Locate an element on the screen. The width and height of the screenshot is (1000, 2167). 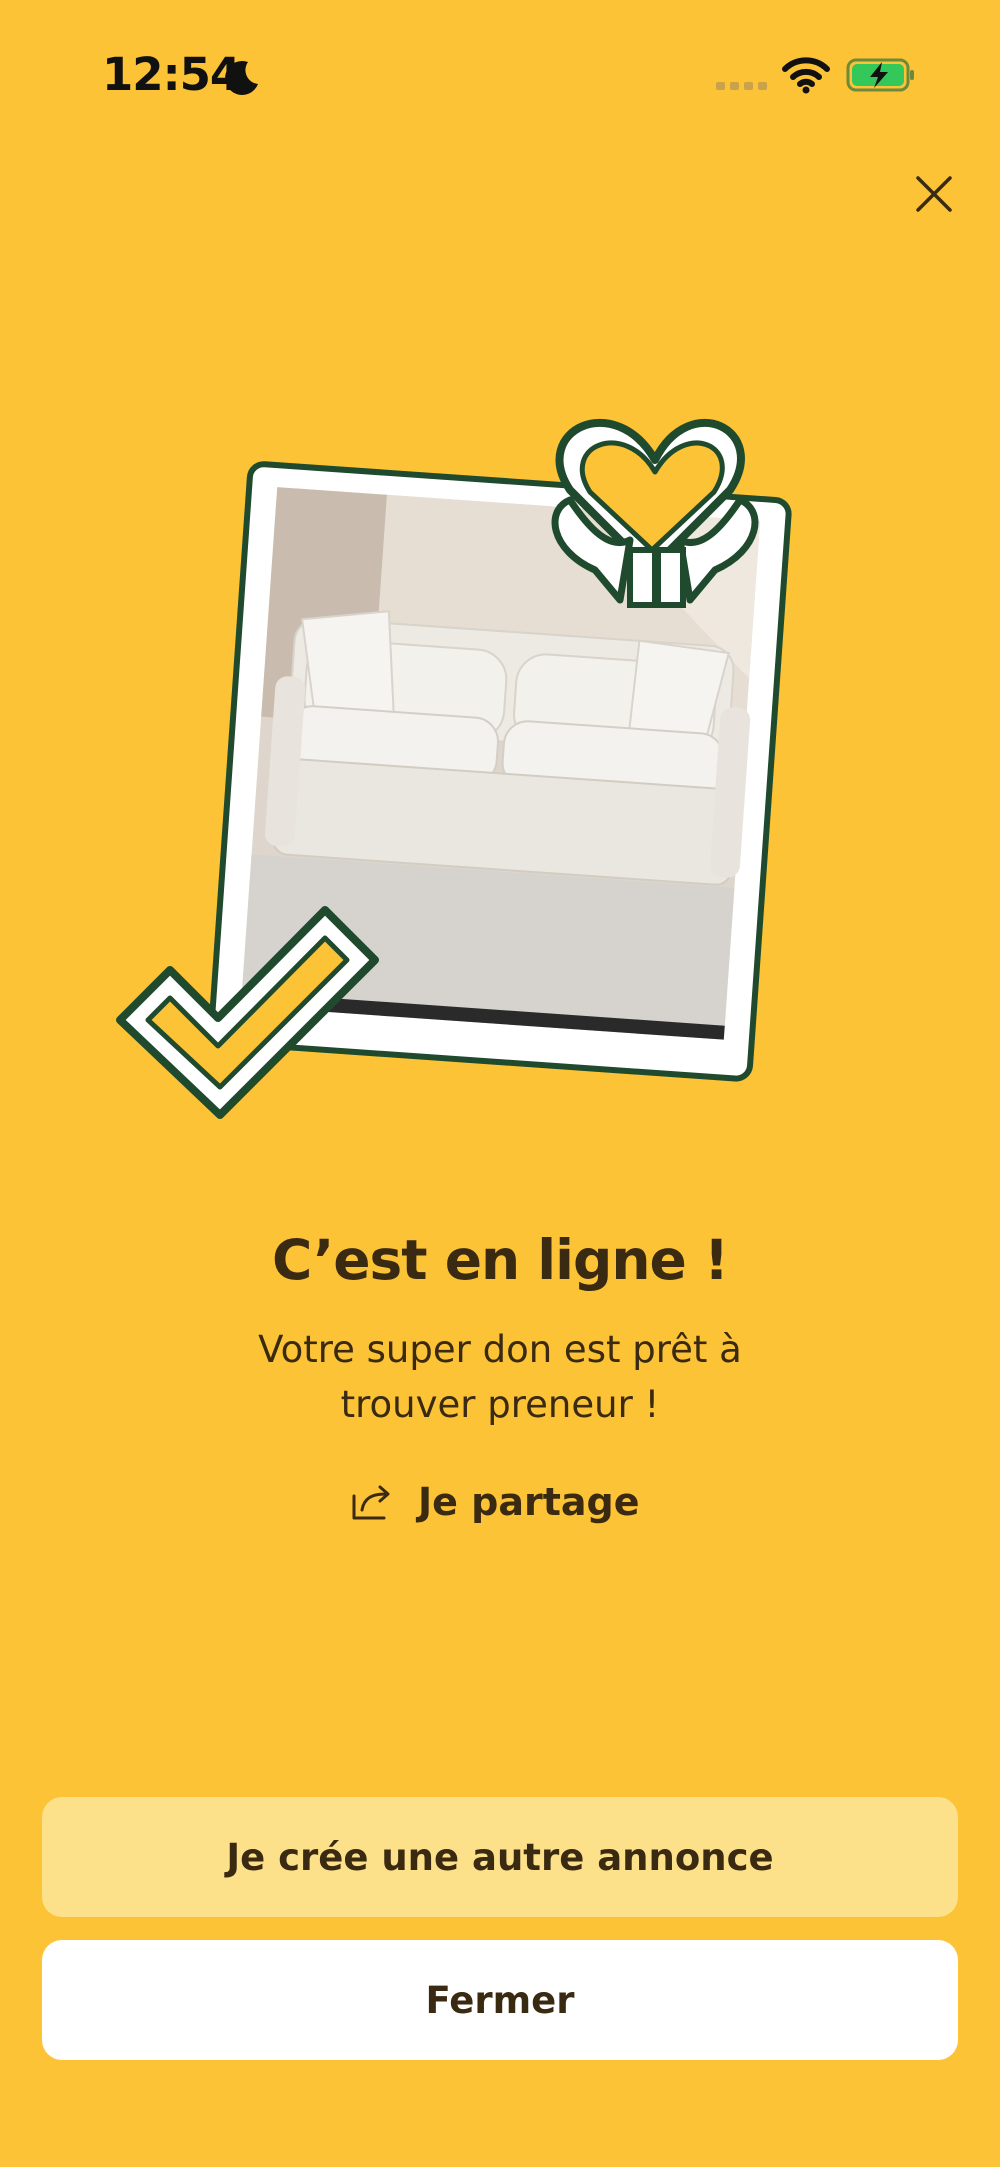
close-dialog-label: Fermer is located at coordinates (500, 2000).